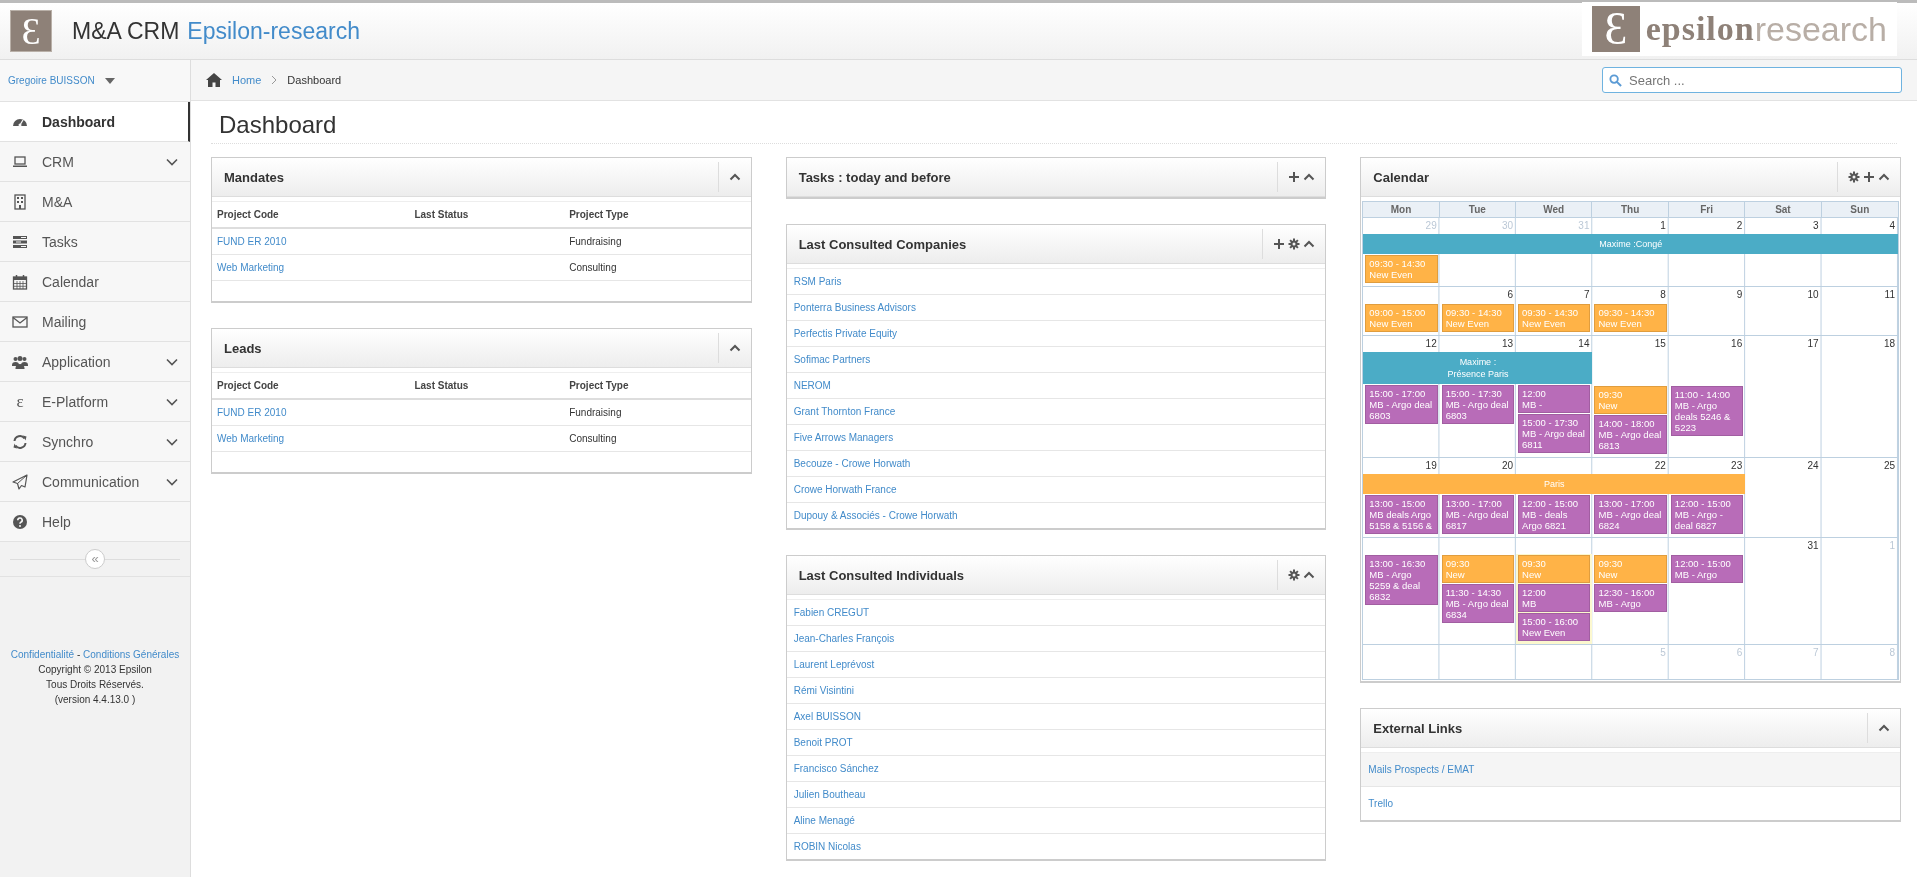 The image size is (1917, 877). I want to click on list-link: Ponterra Business Advisors, so click(854, 307).